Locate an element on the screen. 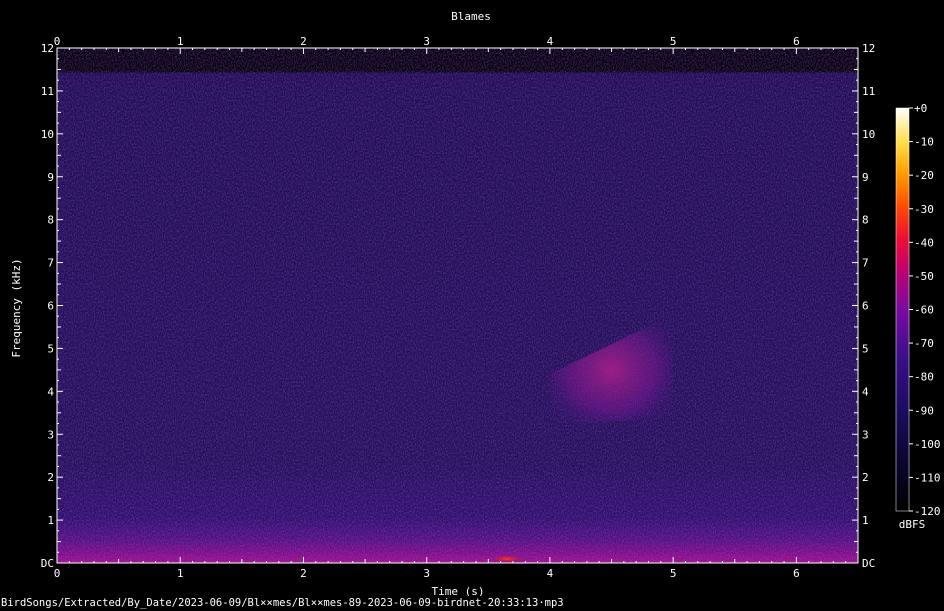 This screenshot has width=944, height=611. x-tick-label-top: 3 is located at coordinates (426, 41).